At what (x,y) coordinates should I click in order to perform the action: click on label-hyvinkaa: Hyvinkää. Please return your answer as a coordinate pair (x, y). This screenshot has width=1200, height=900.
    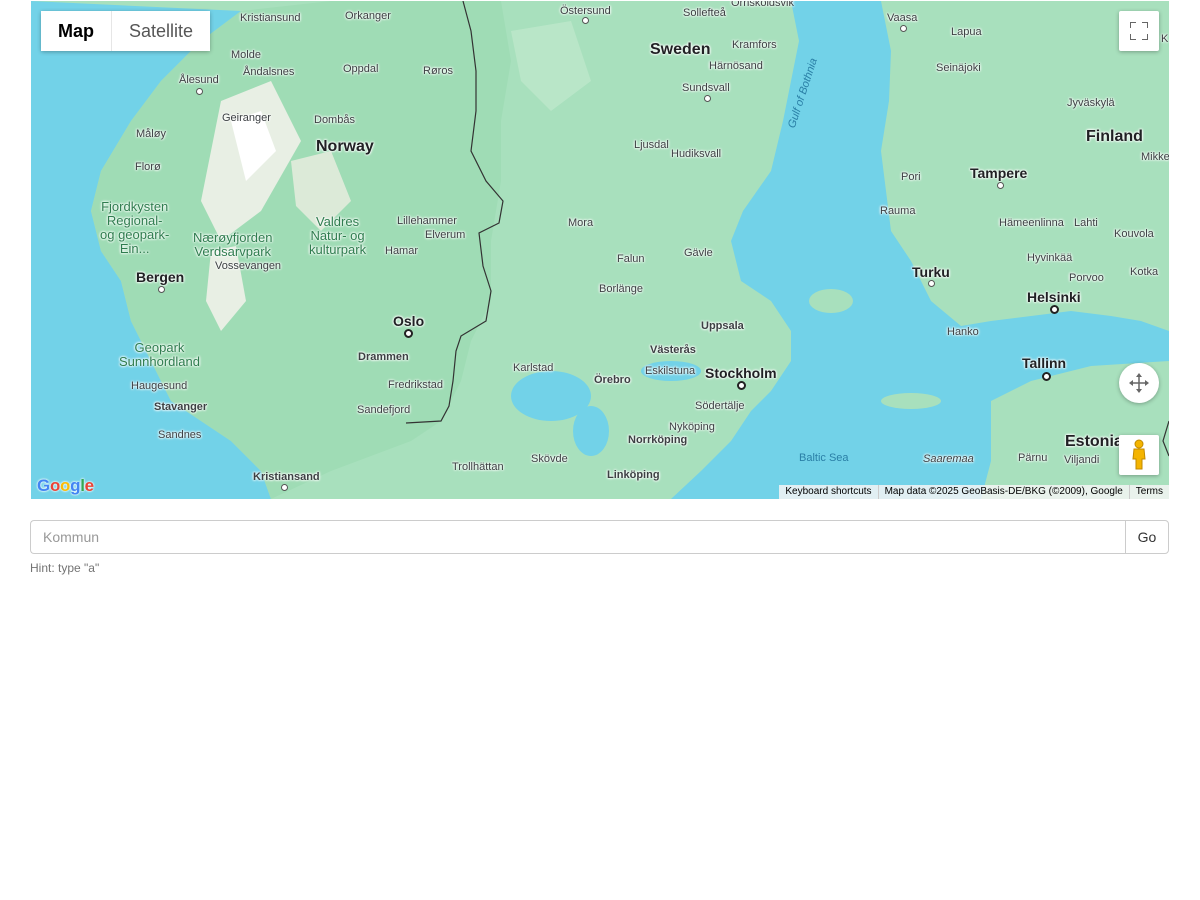
    Looking at the image, I should click on (1050, 258).